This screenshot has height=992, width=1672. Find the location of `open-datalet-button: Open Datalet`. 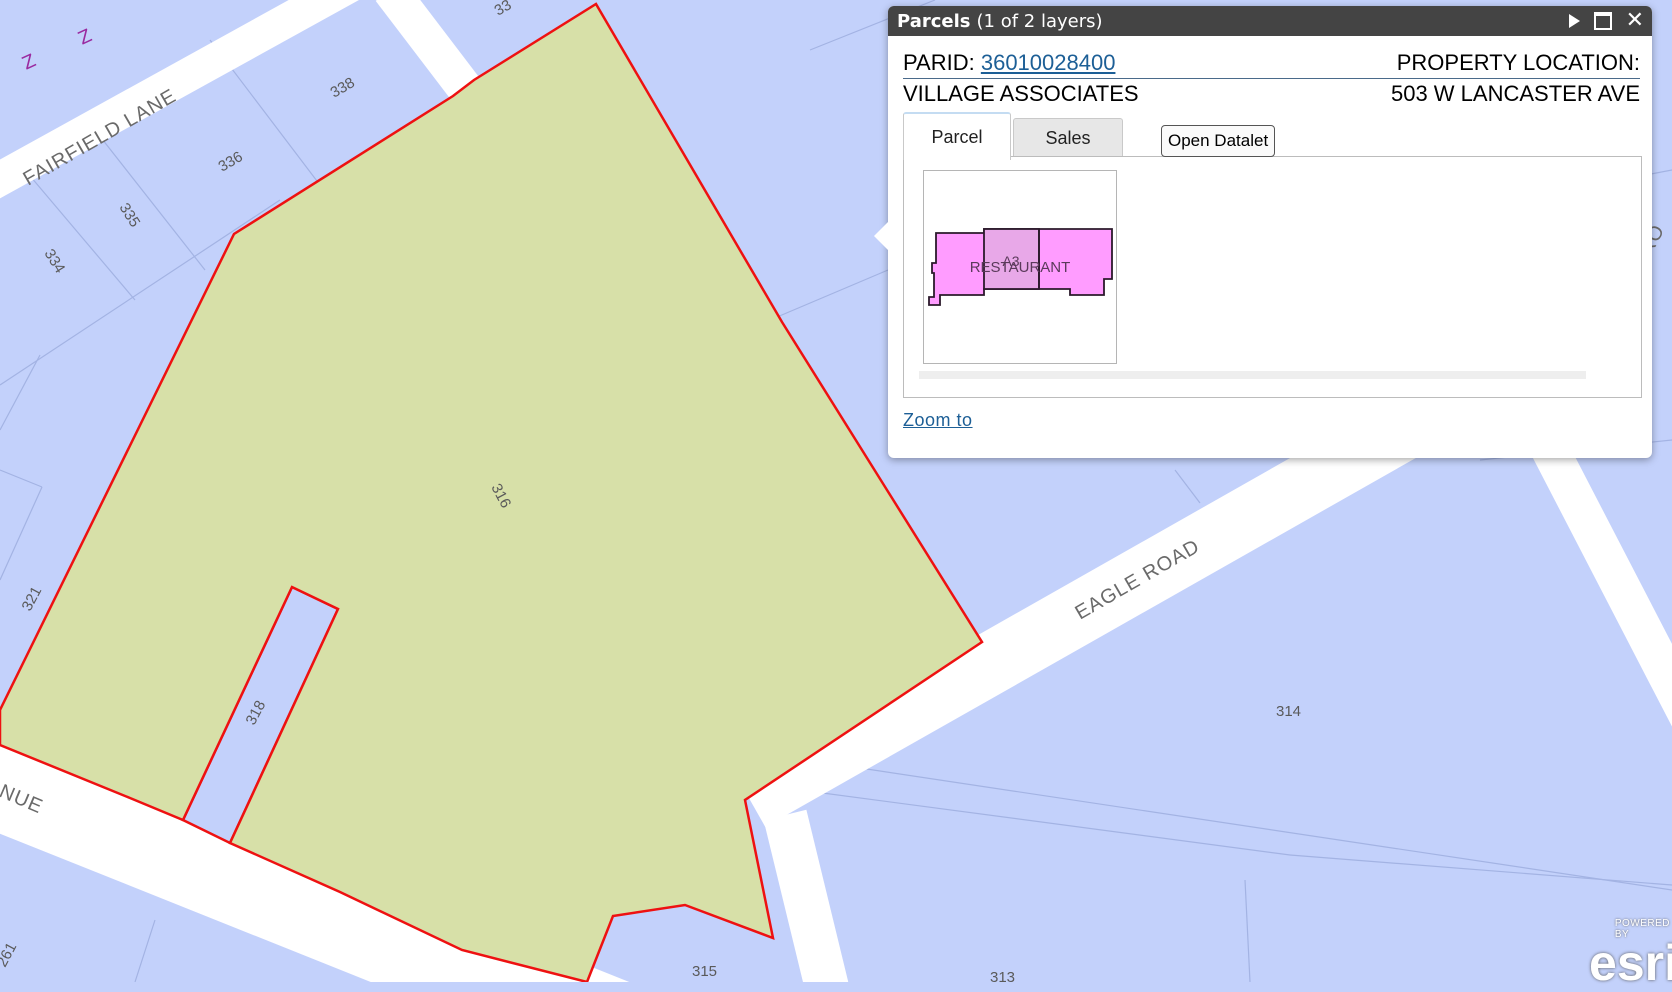

open-datalet-button: Open Datalet is located at coordinates (1218, 141).